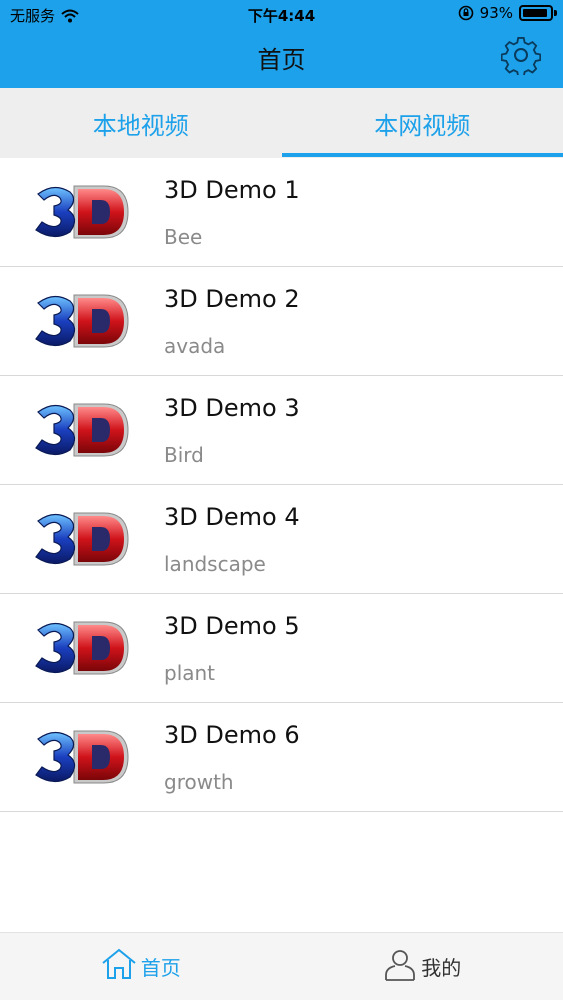 This screenshot has height=1000, width=563. What do you see at coordinates (232, 299) in the screenshot?
I see `video-title: 3D Demo 2` at bounding box center [232, 299].